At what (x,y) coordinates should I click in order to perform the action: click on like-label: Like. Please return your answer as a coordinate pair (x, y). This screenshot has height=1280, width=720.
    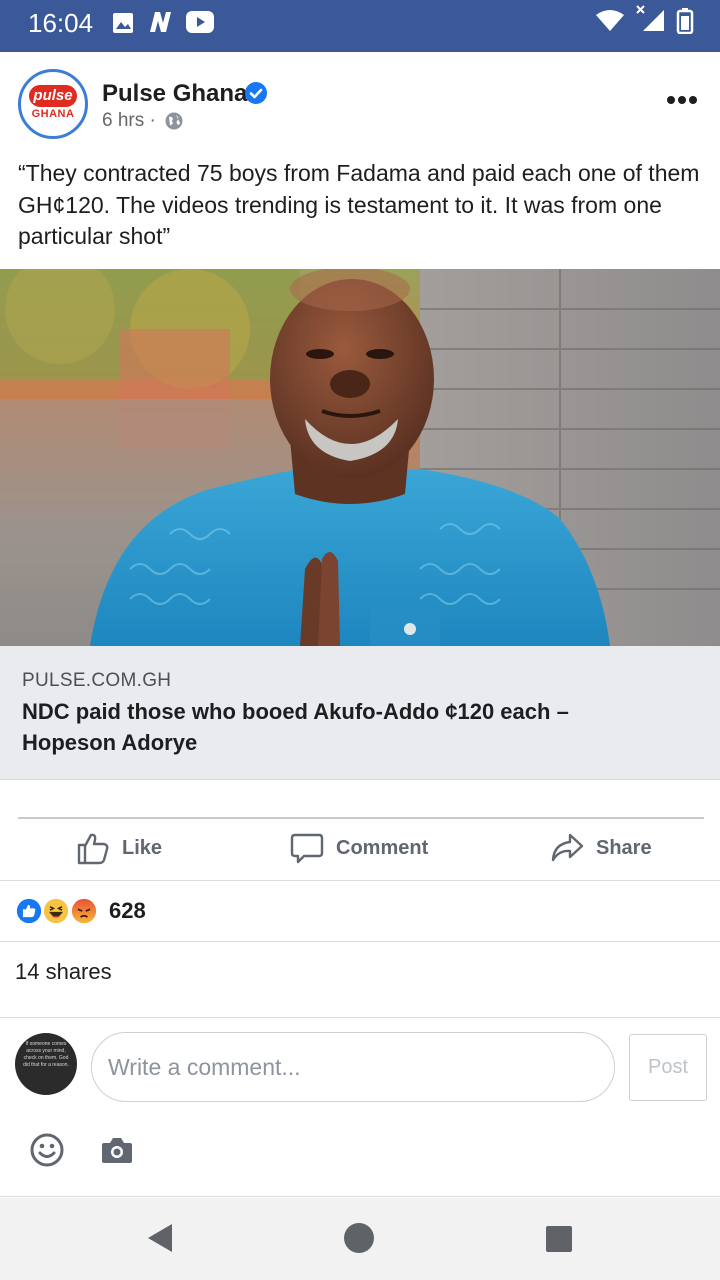
    Looking at the image, I should click on (142, 847).